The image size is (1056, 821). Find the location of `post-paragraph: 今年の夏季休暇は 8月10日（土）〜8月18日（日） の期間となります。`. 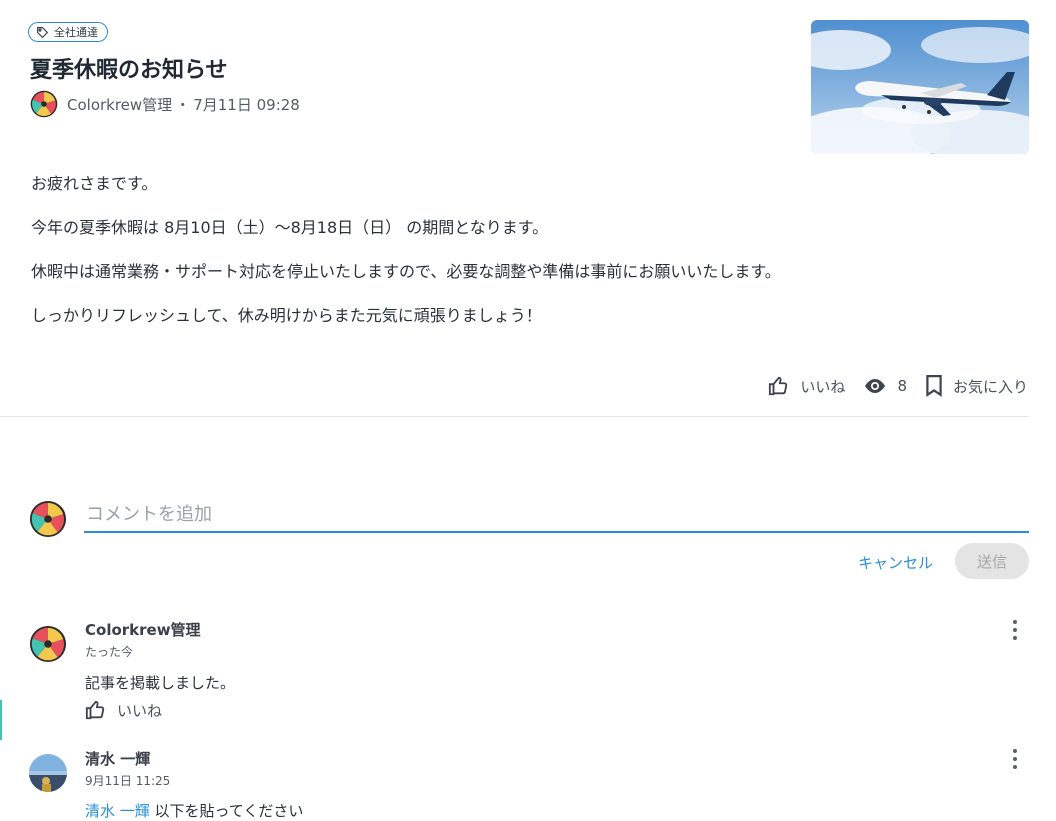

post-paragraph: 今年の夏季休暇は 8月10日（土）〜8月18日（日） の期間となります。 is located at coordinates (290, 227).